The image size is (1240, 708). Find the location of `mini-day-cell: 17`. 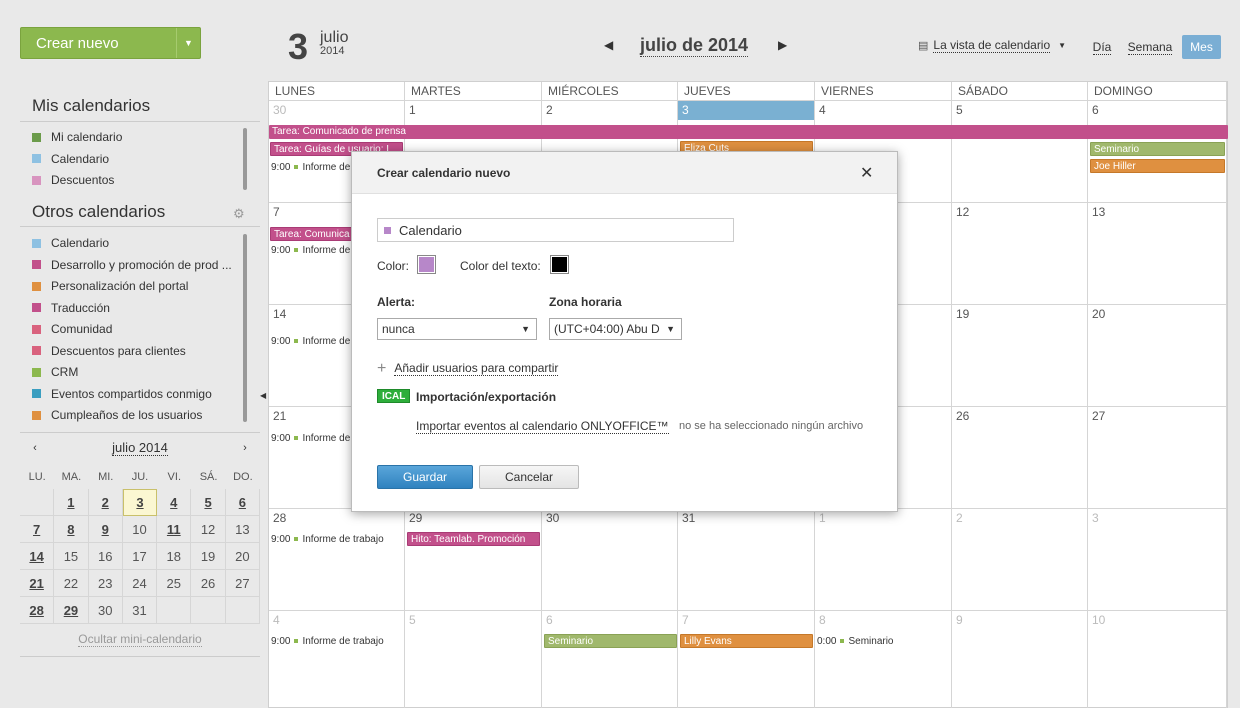

mini-day-cell: 17 is located at coordinates (140, 556).